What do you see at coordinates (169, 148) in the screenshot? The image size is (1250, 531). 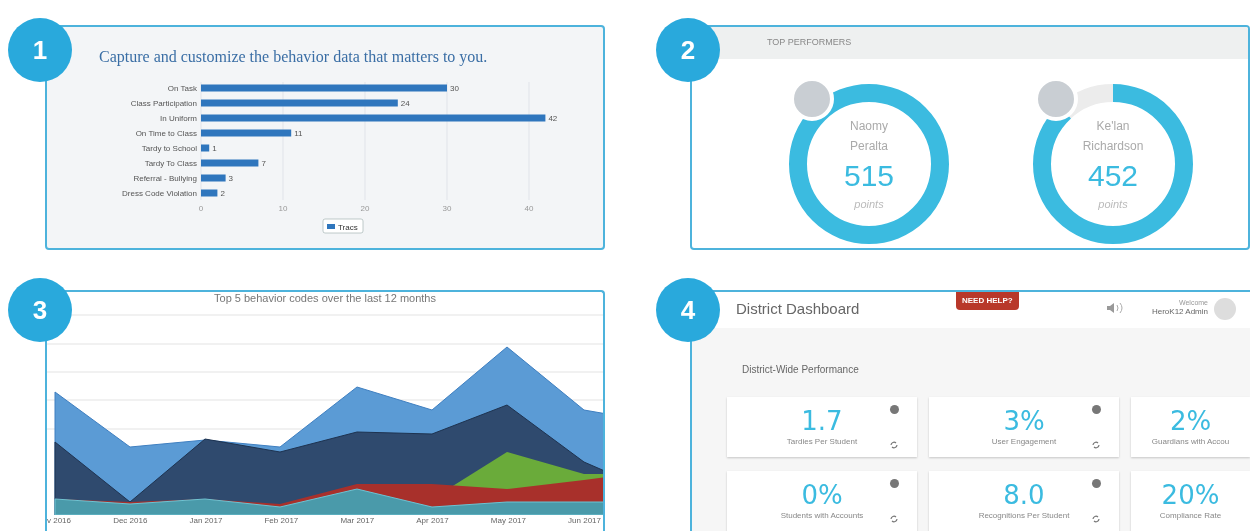 I see `category-label: Tardy to School` at bounding box center [169, 148].